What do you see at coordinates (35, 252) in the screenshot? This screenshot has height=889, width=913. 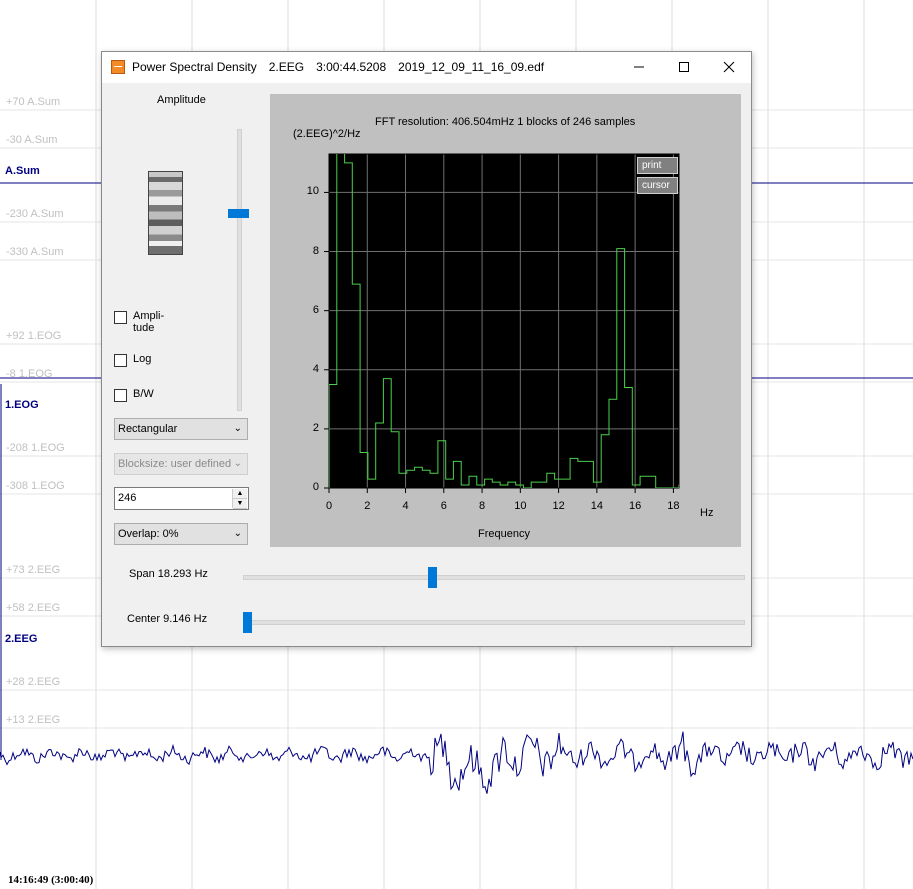 I see `channel-scale-label: -330 A.Sum` at bounding box center [35, 252].